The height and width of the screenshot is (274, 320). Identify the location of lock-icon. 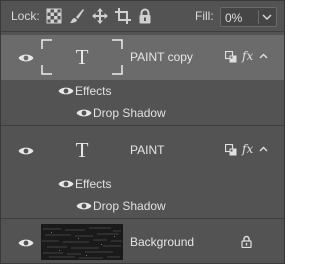
(246, 241).